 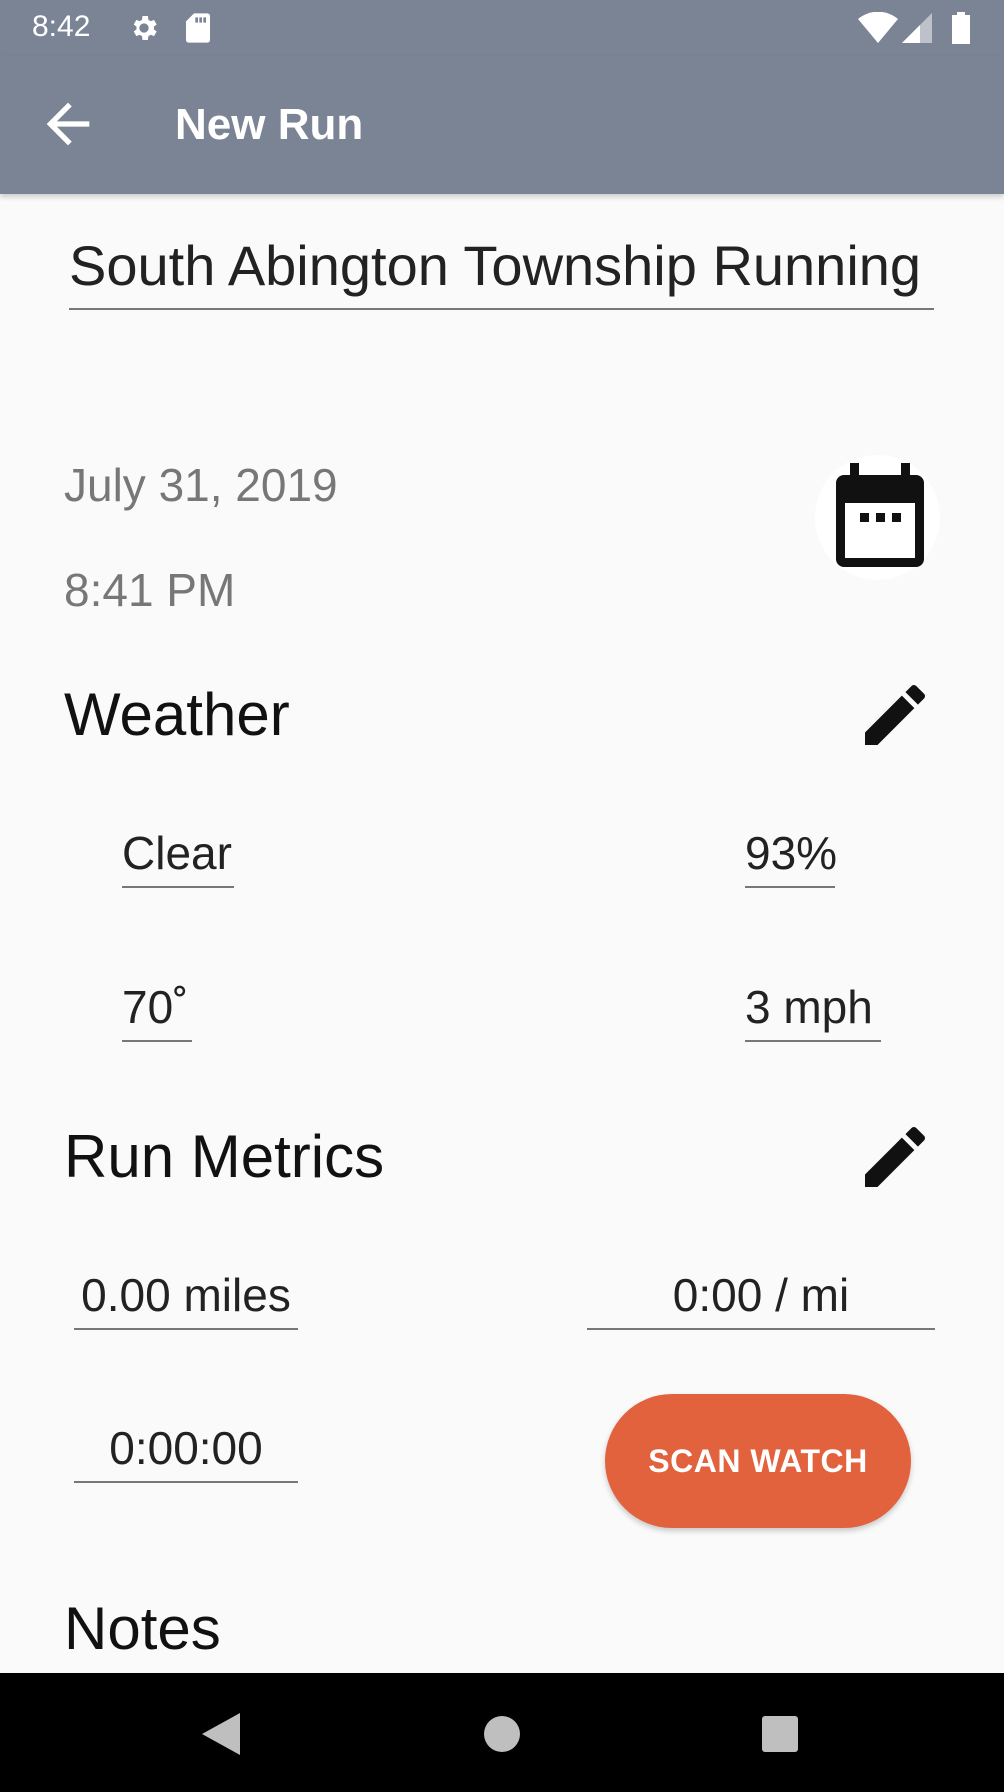 I want to click on run-metrics-title: Run Metrics, so click(x=224, y=1156).